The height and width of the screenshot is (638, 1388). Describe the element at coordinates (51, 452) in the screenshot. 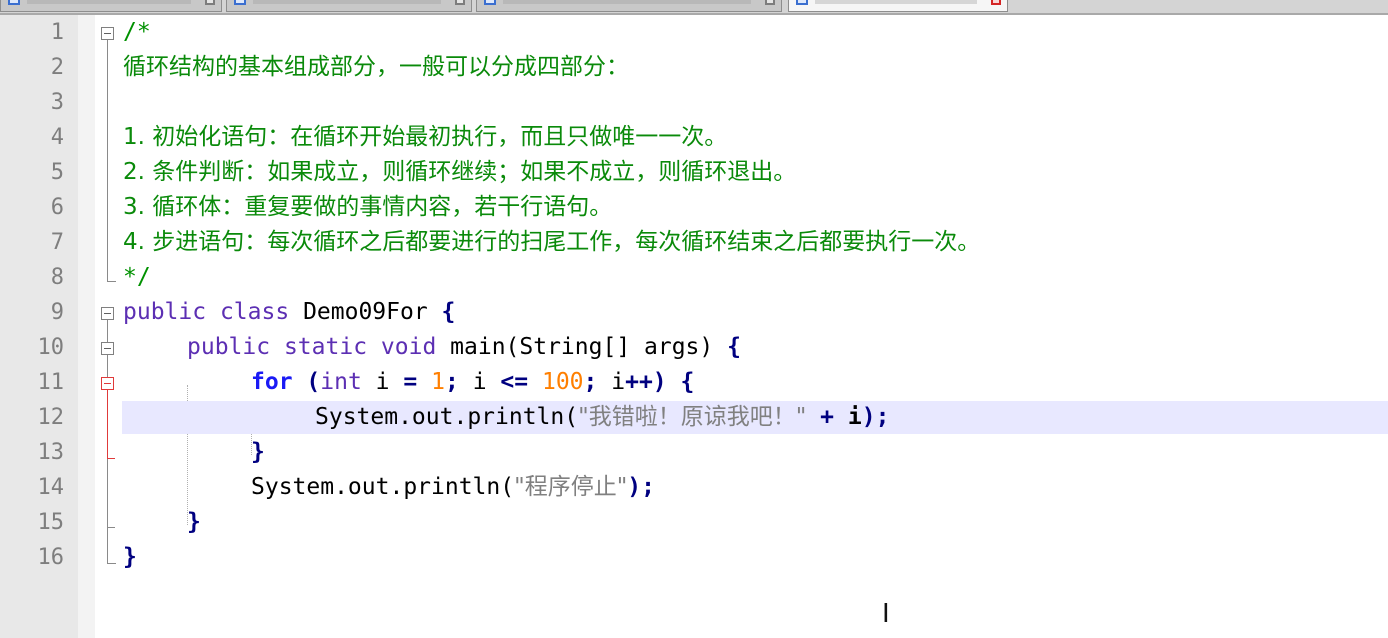

I see `line-number: 13` at that location.